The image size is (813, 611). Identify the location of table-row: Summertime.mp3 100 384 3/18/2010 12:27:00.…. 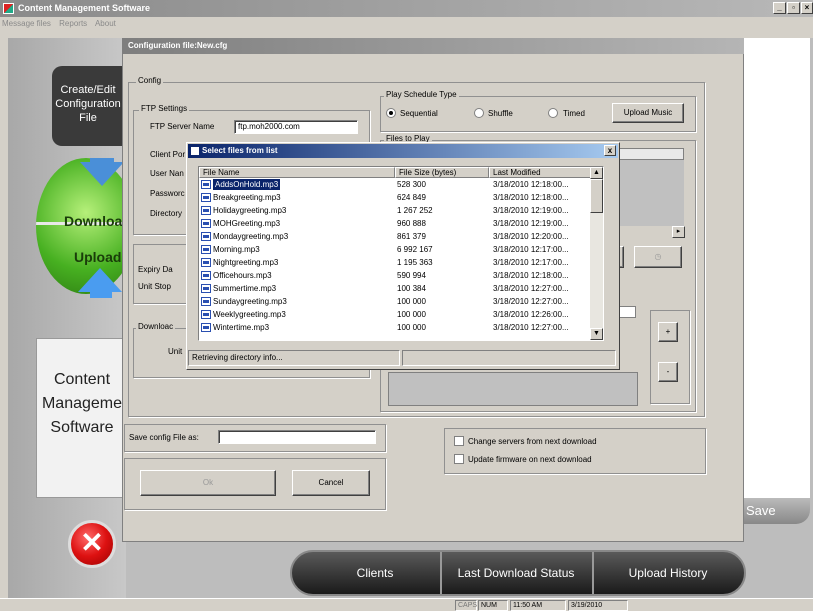
(395, 288).